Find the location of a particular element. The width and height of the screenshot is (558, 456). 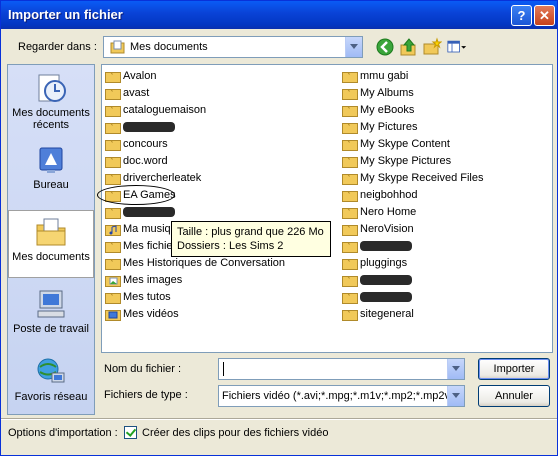

file-list-item: doc.word is located at coordinates (136, 161).